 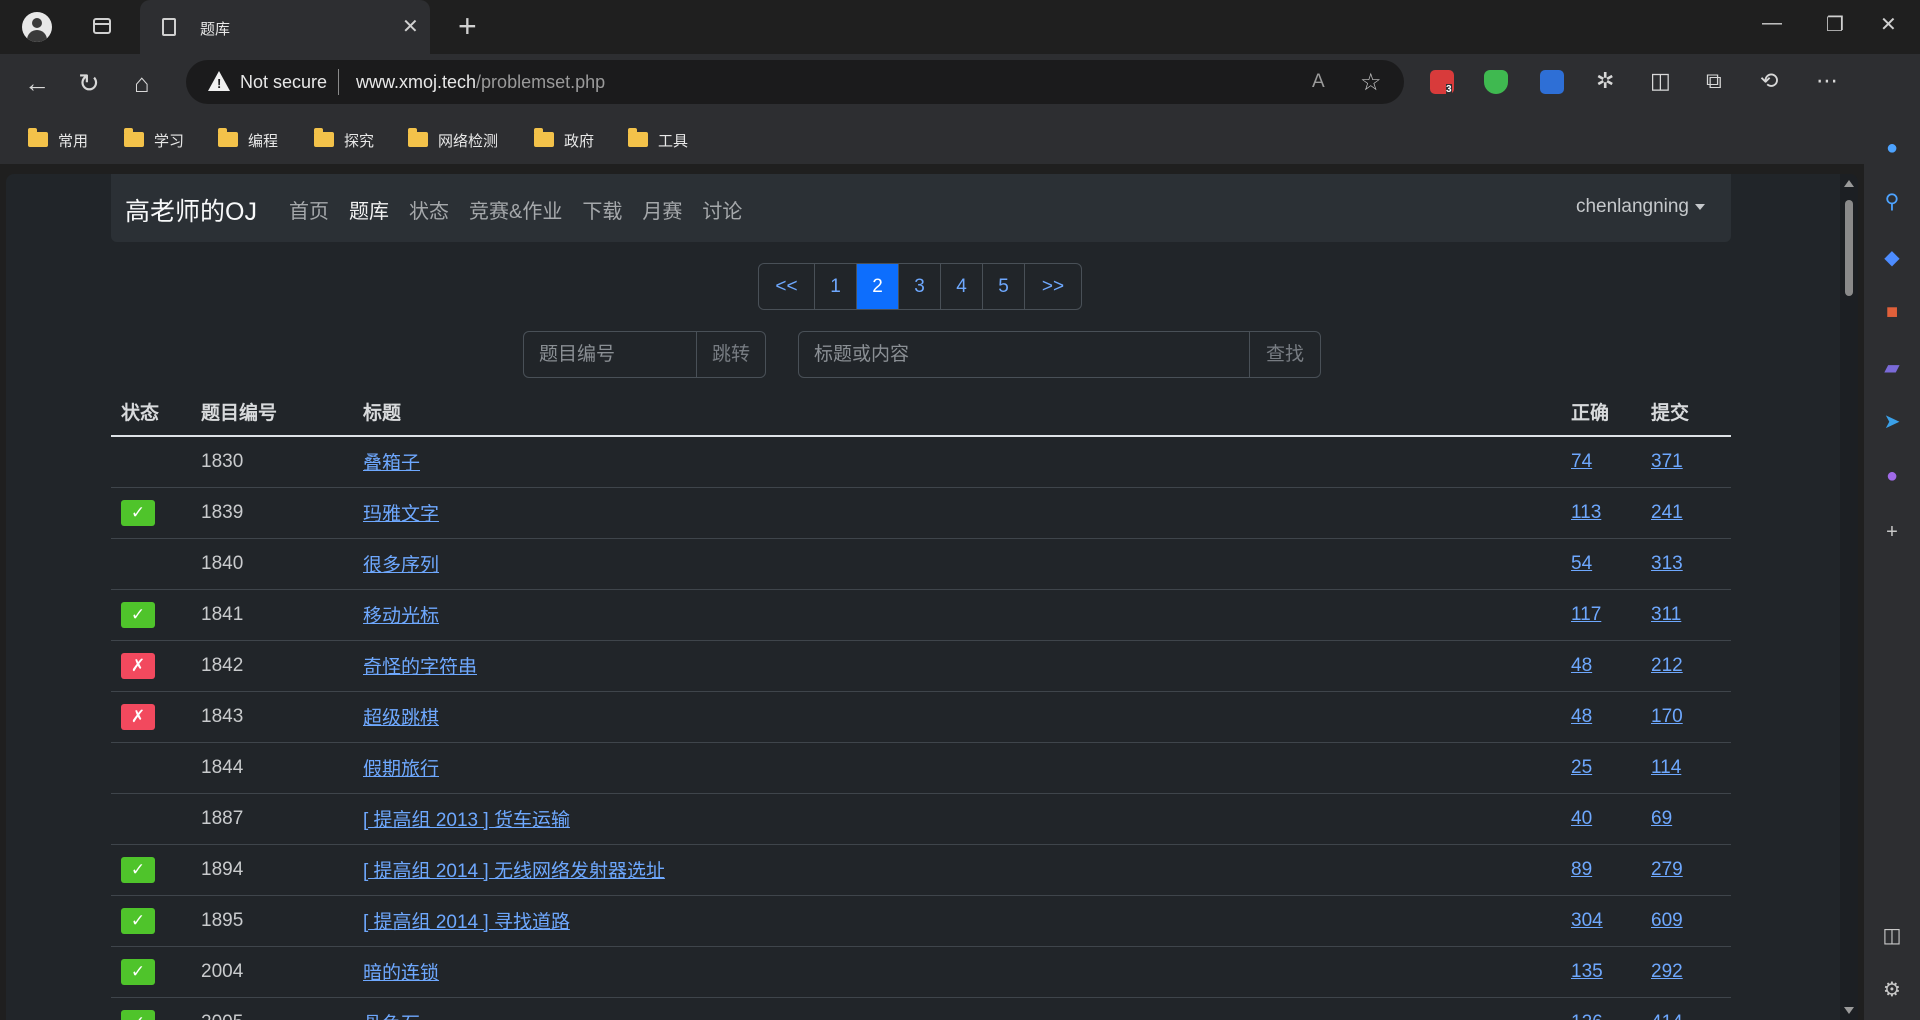 What do you see at coordinates (1667, 461) in the screenshot?
I see `submit-count-link: 371` at bounding box center [1667, 461].